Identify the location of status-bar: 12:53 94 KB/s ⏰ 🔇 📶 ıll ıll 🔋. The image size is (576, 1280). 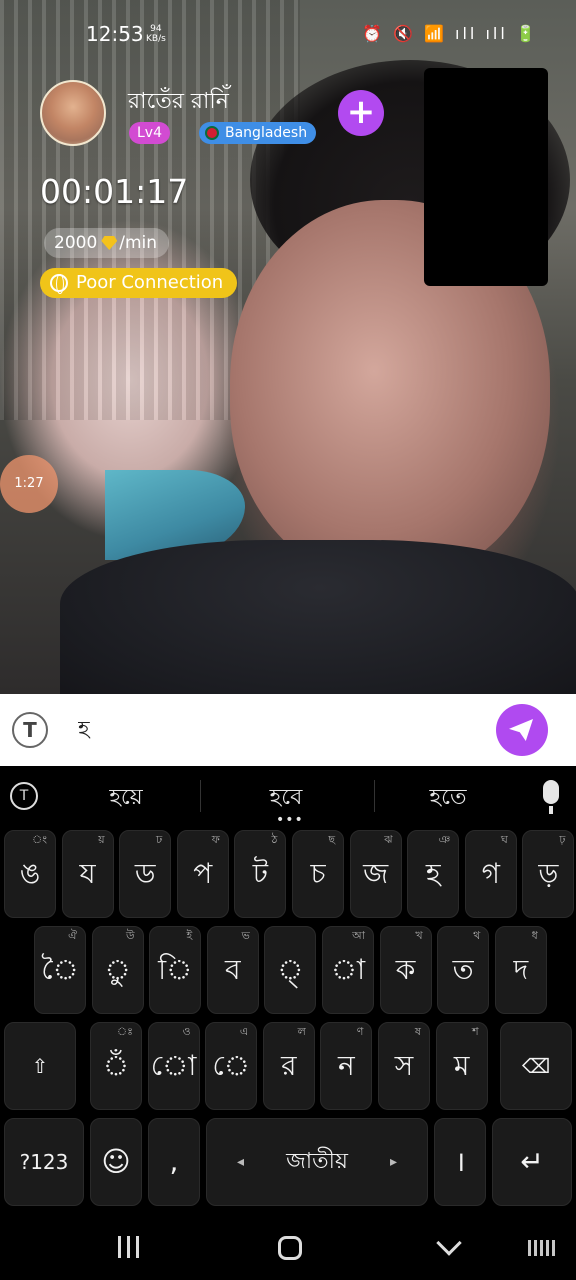
(288, 36).